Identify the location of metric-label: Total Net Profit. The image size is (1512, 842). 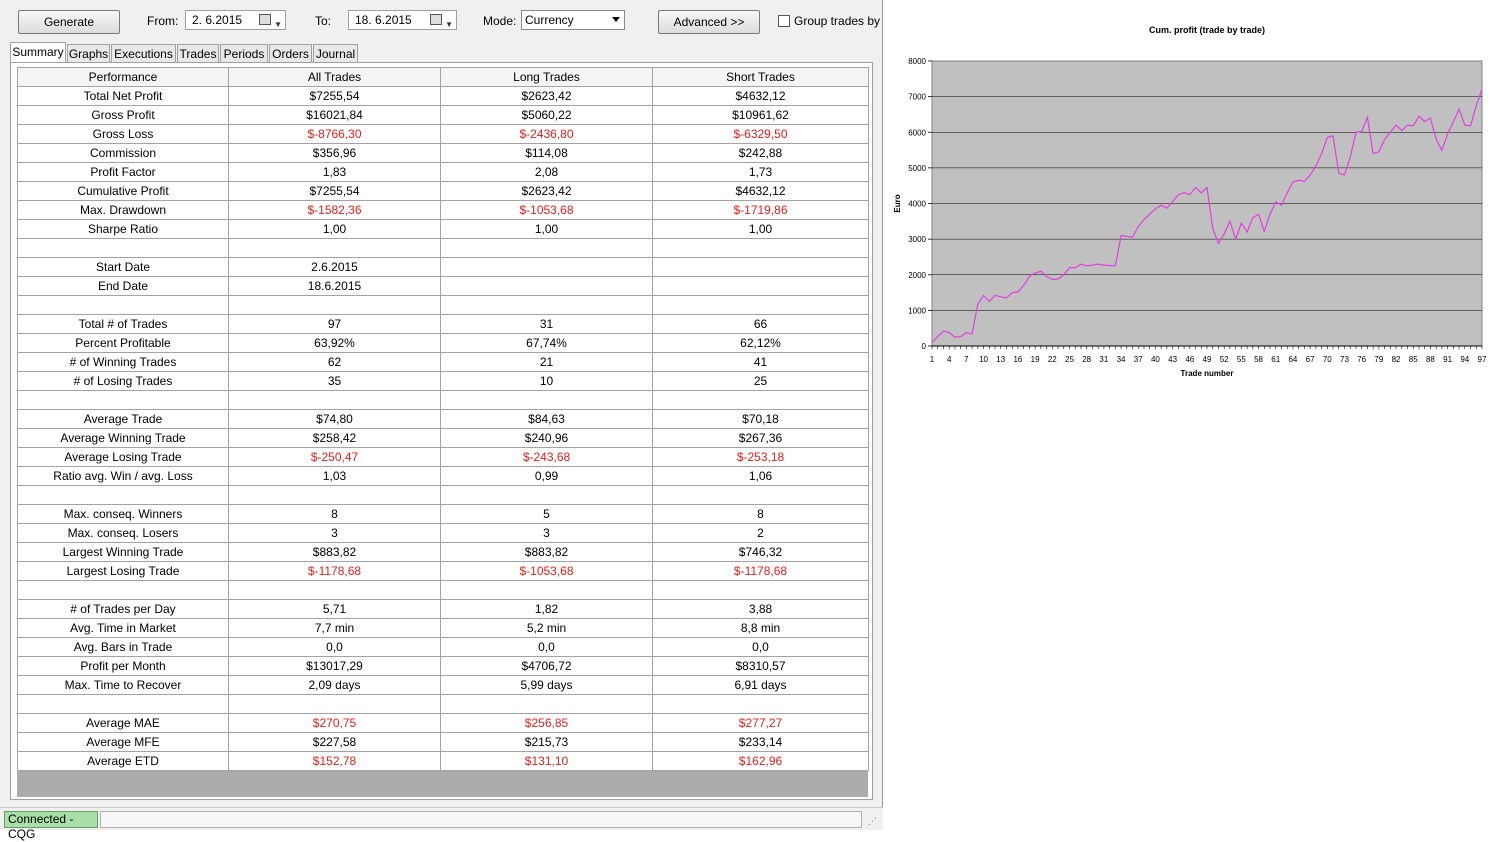
(123, 96).